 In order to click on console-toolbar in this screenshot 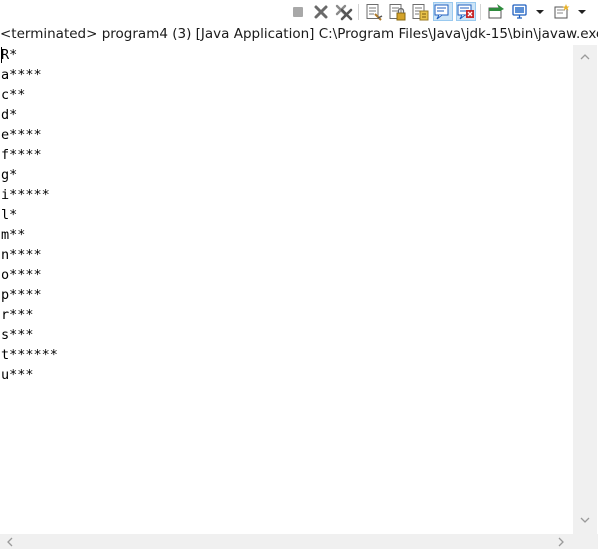, I will do `click(299, 12)`.